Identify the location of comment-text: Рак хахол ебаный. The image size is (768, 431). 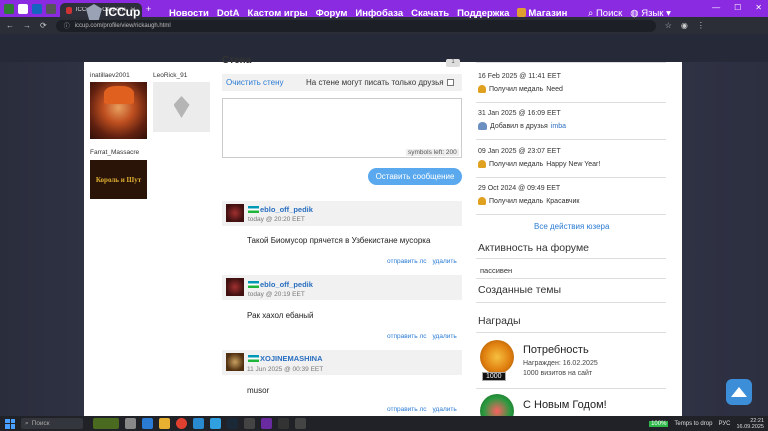
(280, 315).